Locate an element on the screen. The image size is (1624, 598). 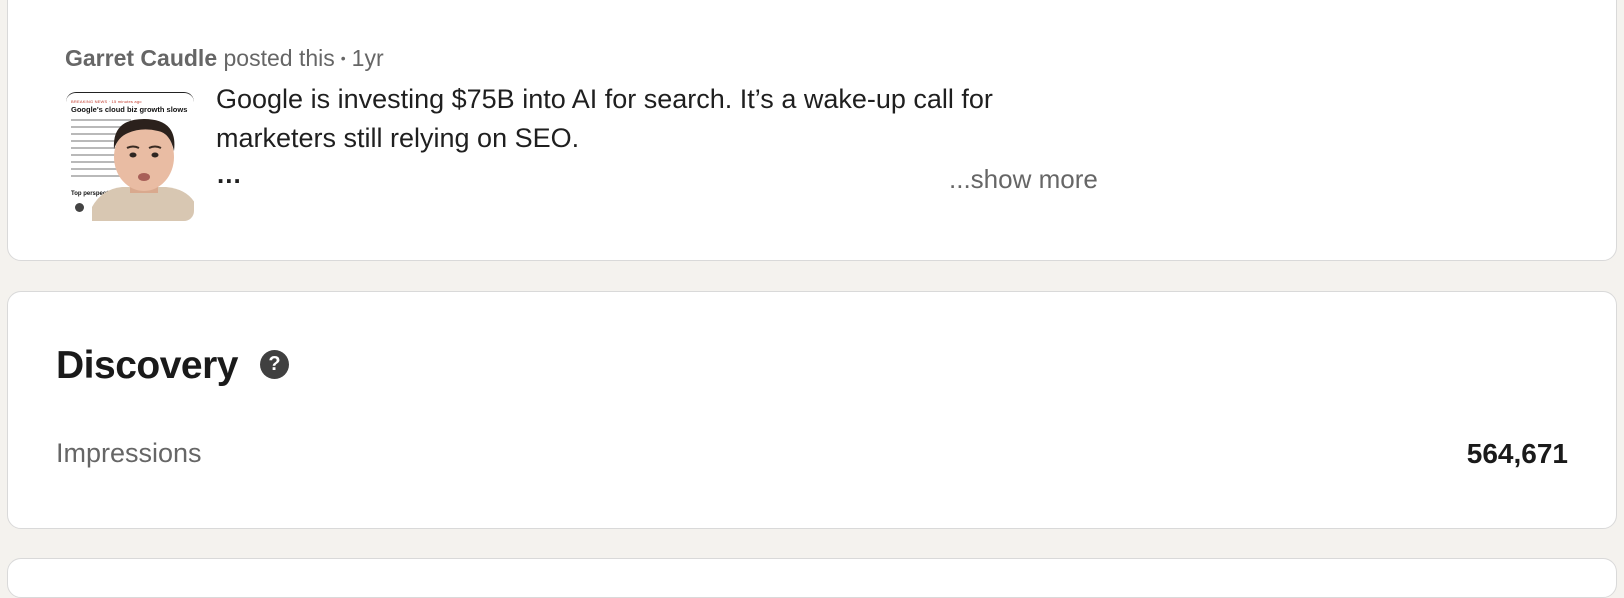
impressions-value: 564,671 is located at coordinates (1517, 453).